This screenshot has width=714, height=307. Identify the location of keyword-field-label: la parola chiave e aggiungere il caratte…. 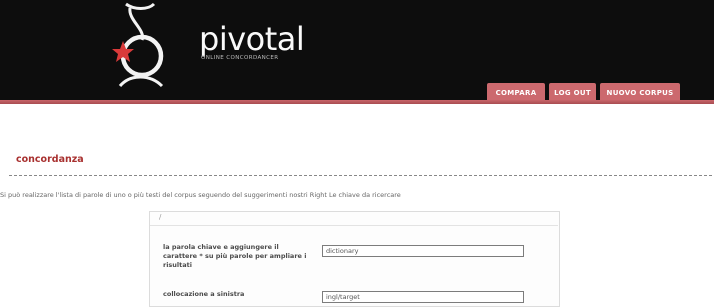
(235, 256).